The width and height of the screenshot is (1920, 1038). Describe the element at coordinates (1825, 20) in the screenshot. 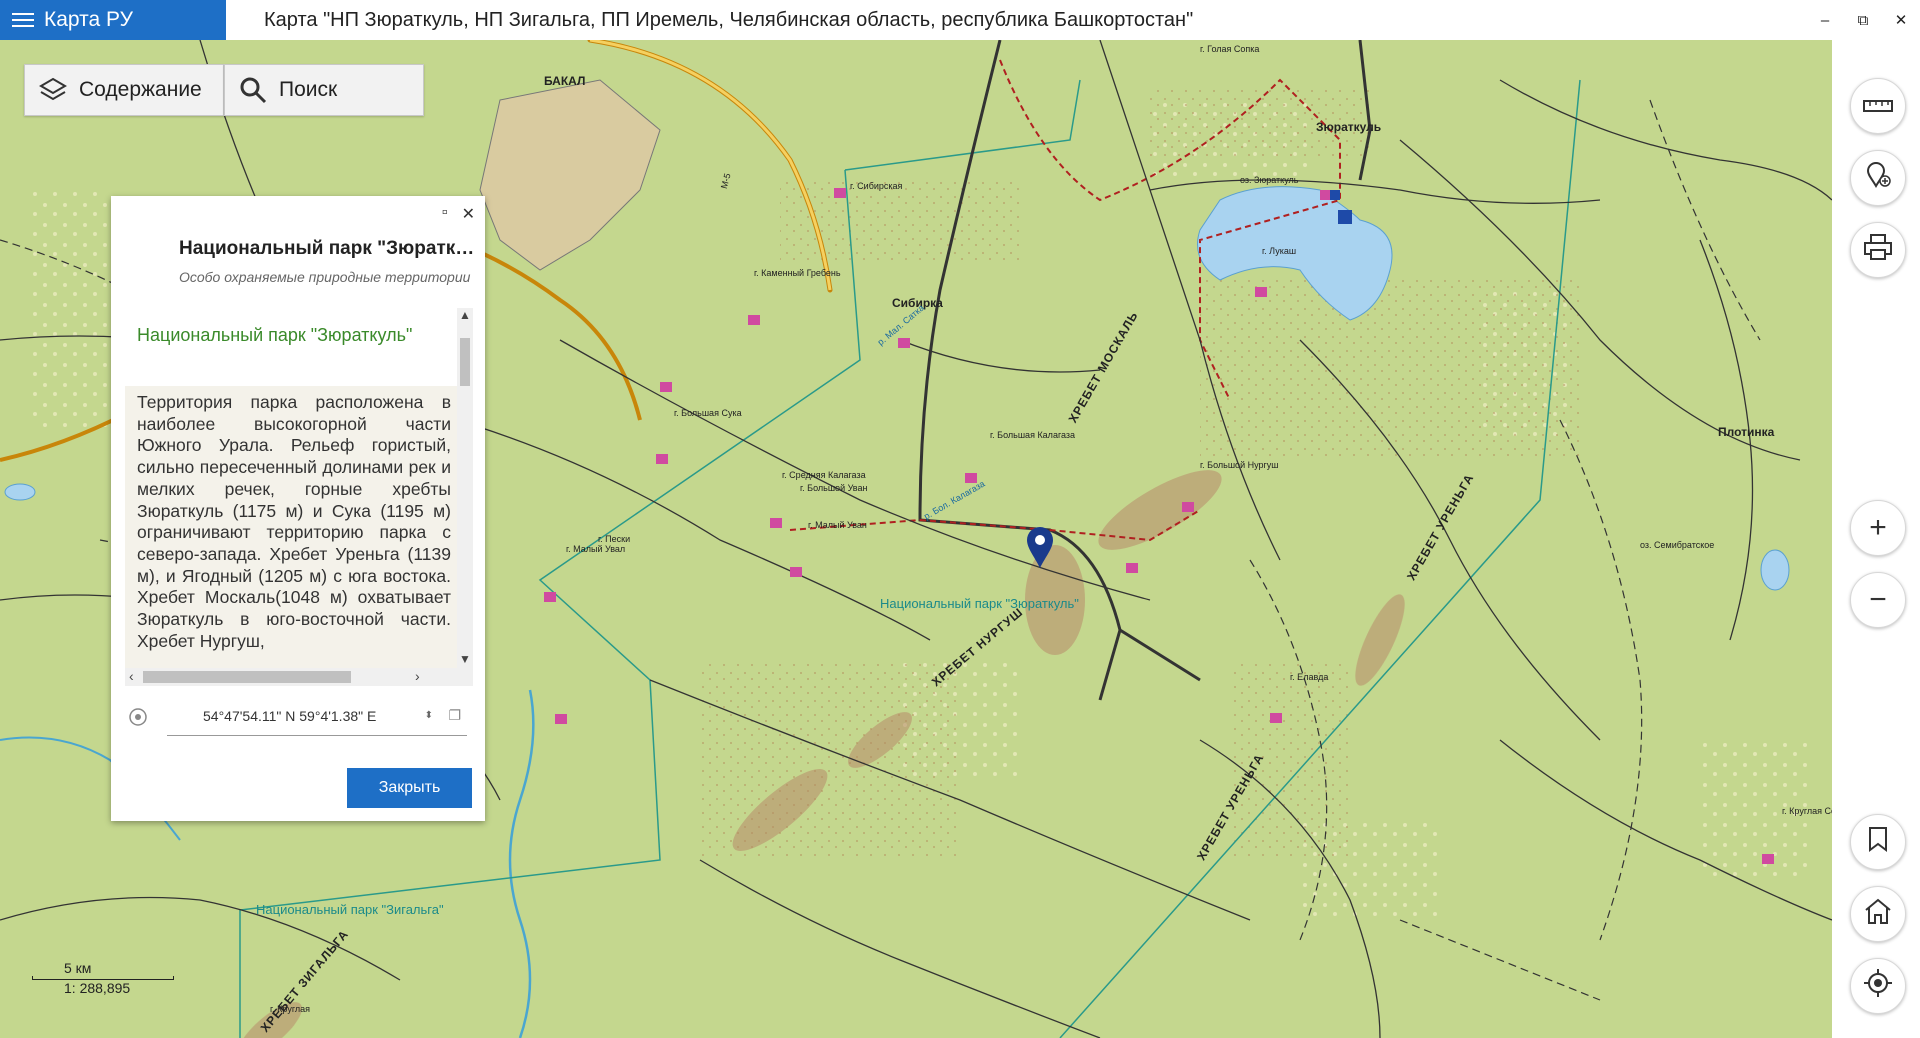

I see `minimize-button: –` at that location.